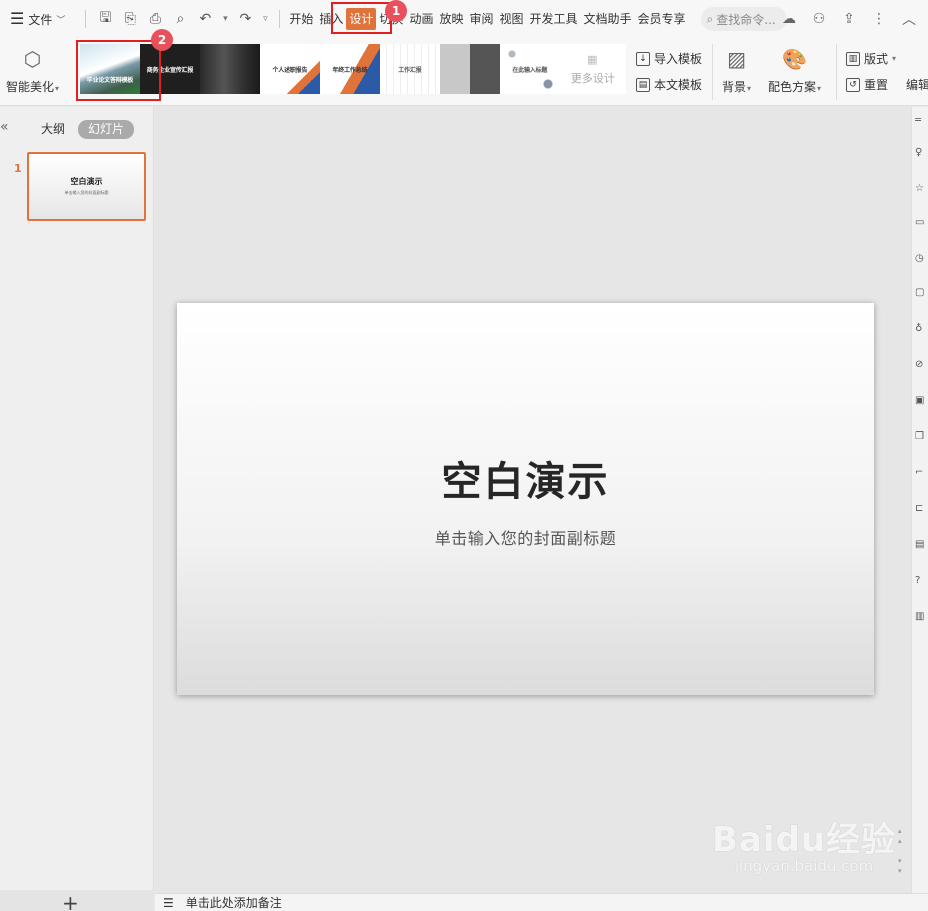 Image resolution: width=928 pixels, height=911 pixels. What do you see at coordinates (205, 19) in the screenshot?
I see `undo-icon: ↶` at bounding box center [205, 19].